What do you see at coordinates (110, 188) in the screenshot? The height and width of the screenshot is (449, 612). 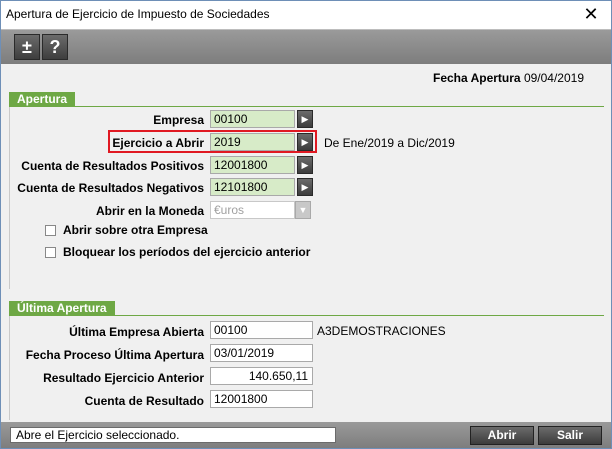 I see `cuenta-negativos-label: Cuenta de Resultados Negativos` at bounding box center [110, 188].